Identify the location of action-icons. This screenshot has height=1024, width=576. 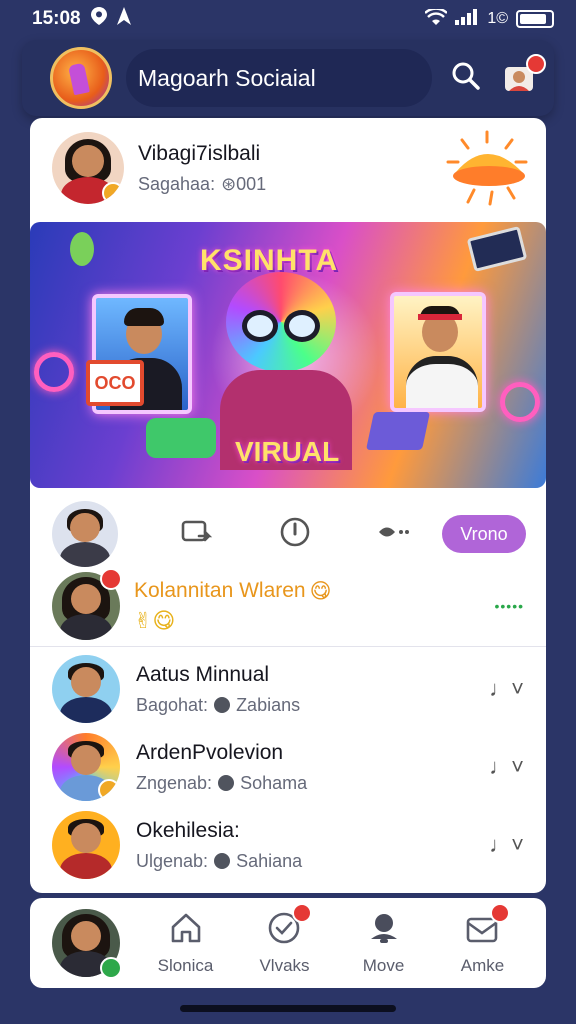
(295, 534).